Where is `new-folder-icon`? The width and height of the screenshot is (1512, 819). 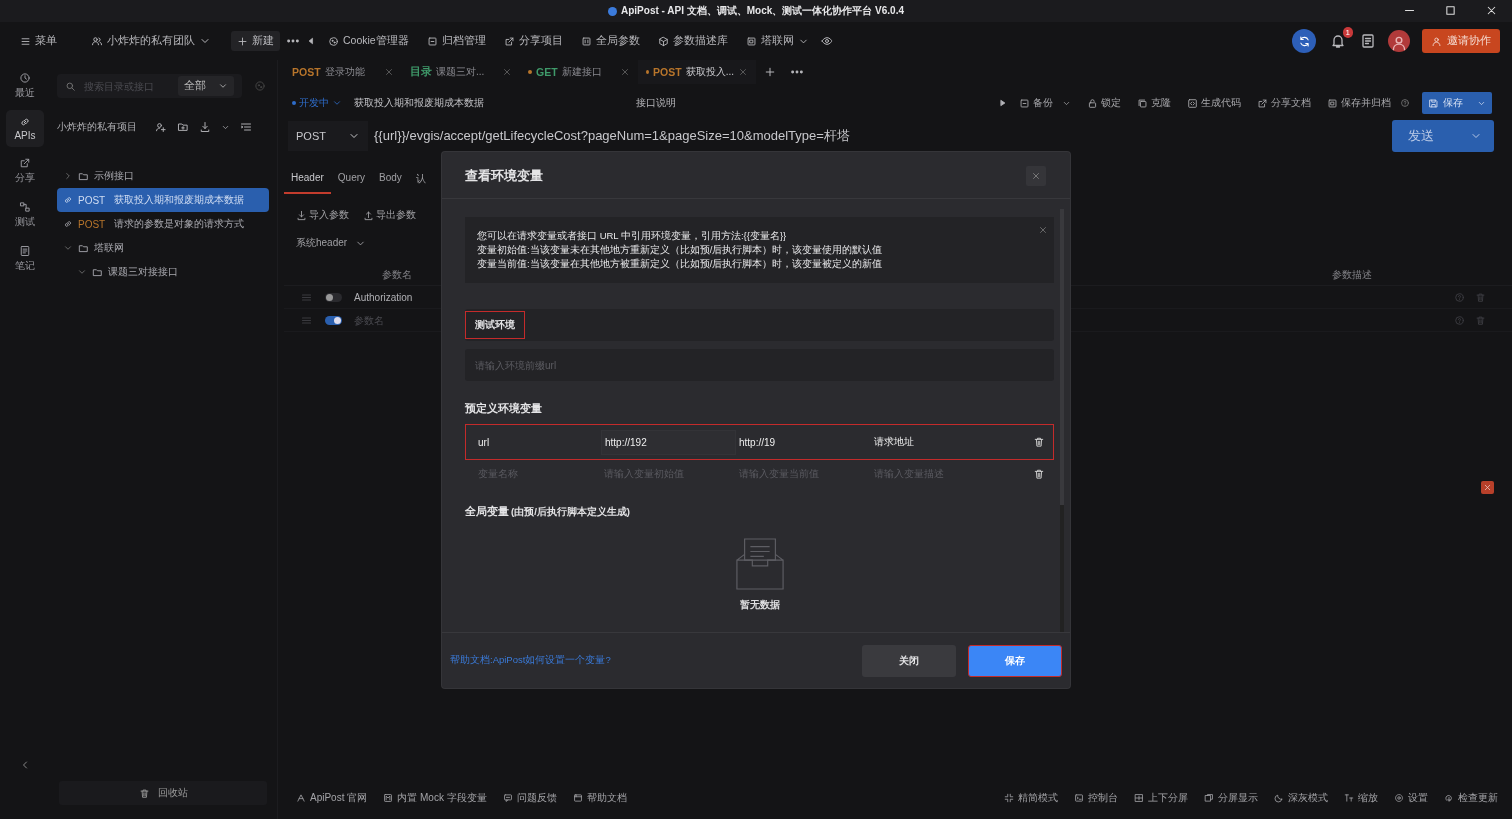
new-folder-icon is located at coordinates (183, 127).